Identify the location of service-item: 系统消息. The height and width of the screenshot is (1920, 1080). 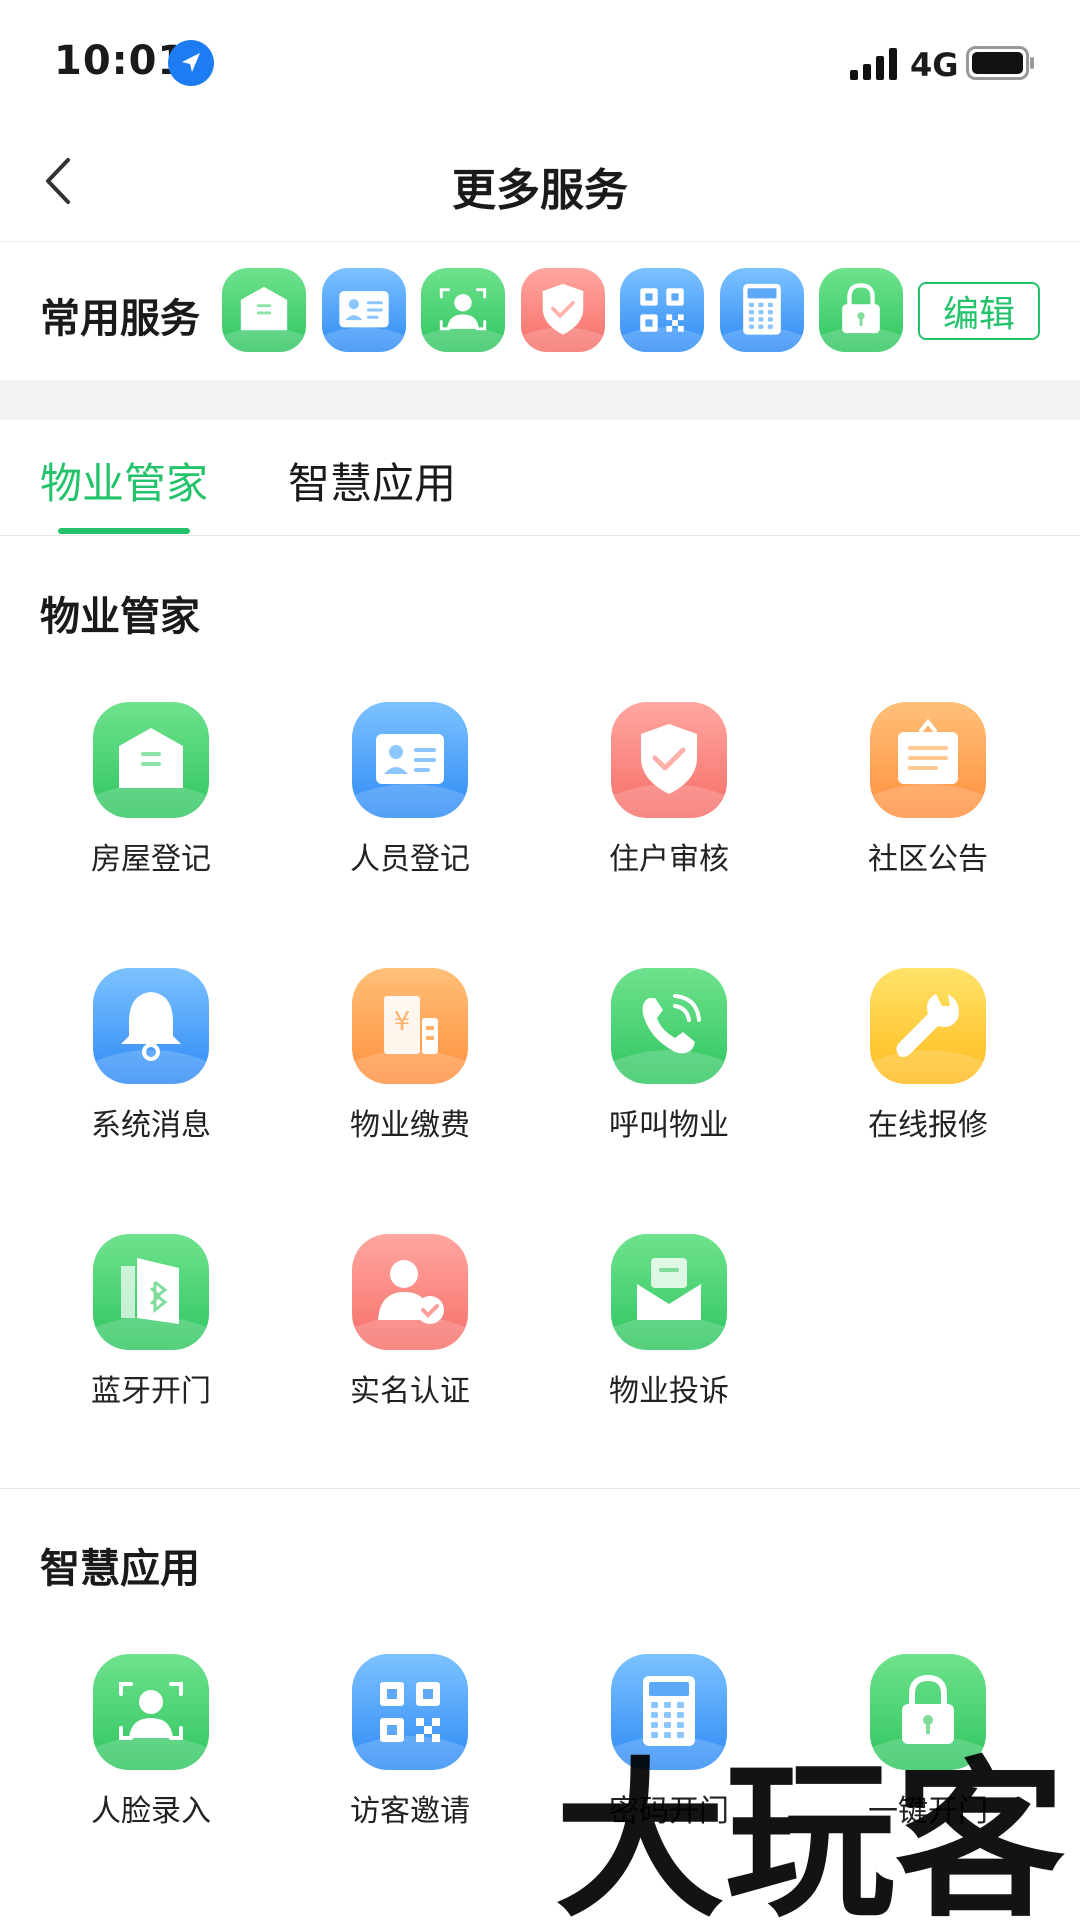
(151, 1063).